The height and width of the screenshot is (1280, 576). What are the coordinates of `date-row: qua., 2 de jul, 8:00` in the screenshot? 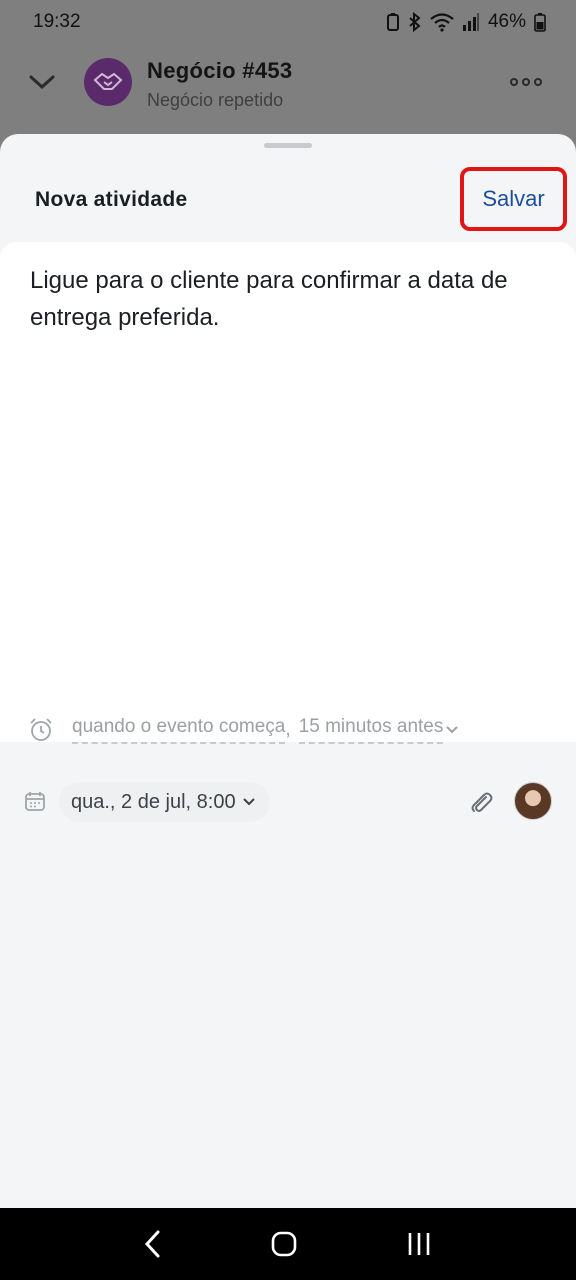 It's located at (292, 802).